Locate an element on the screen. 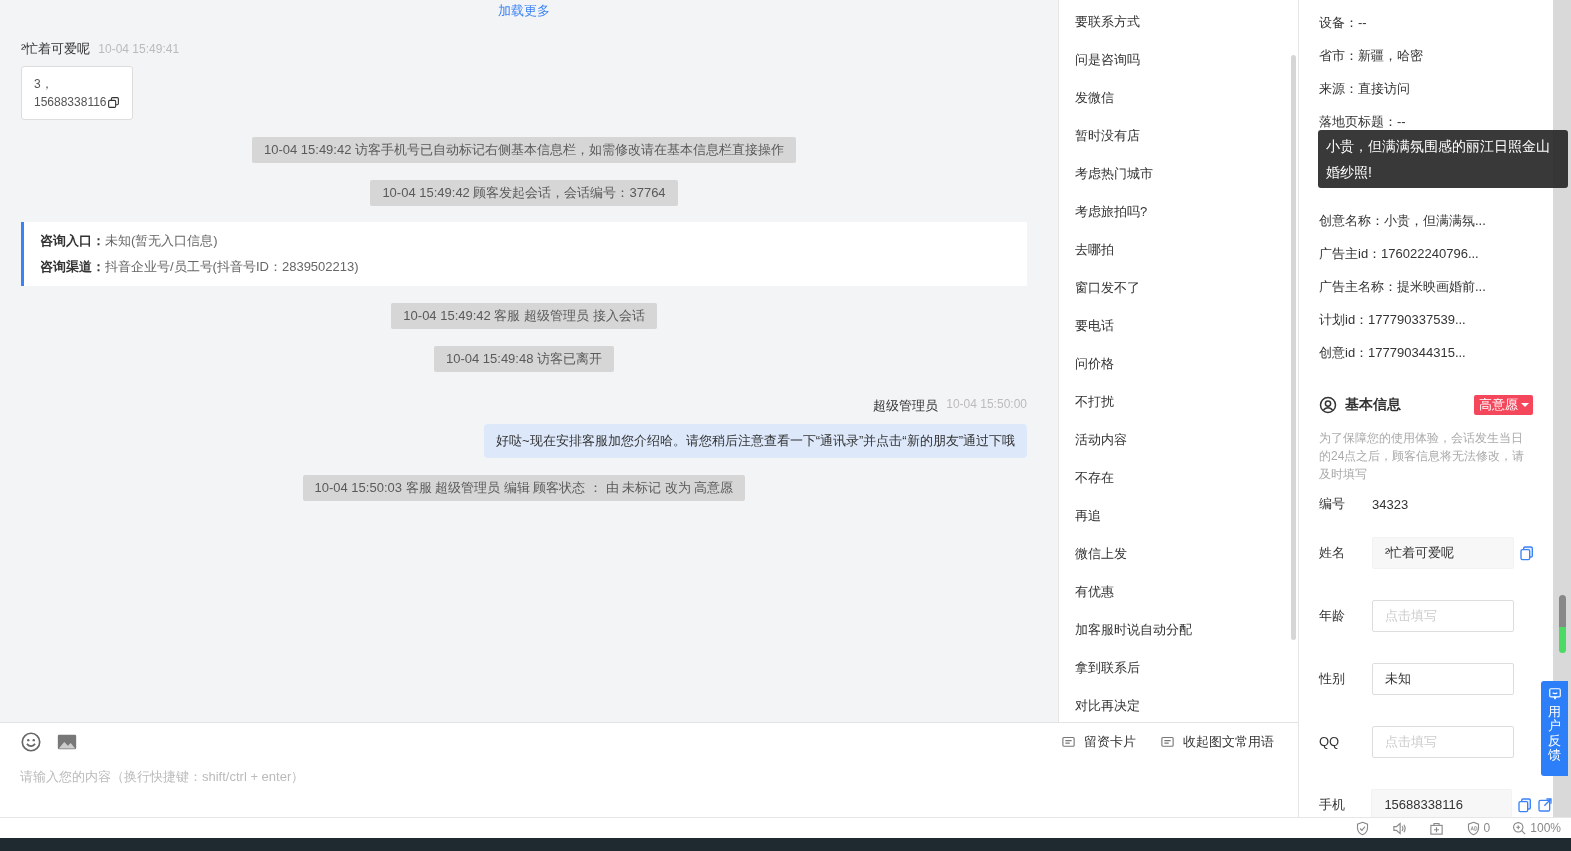  zoom-in-icon is located at coordinates (1520, 828).